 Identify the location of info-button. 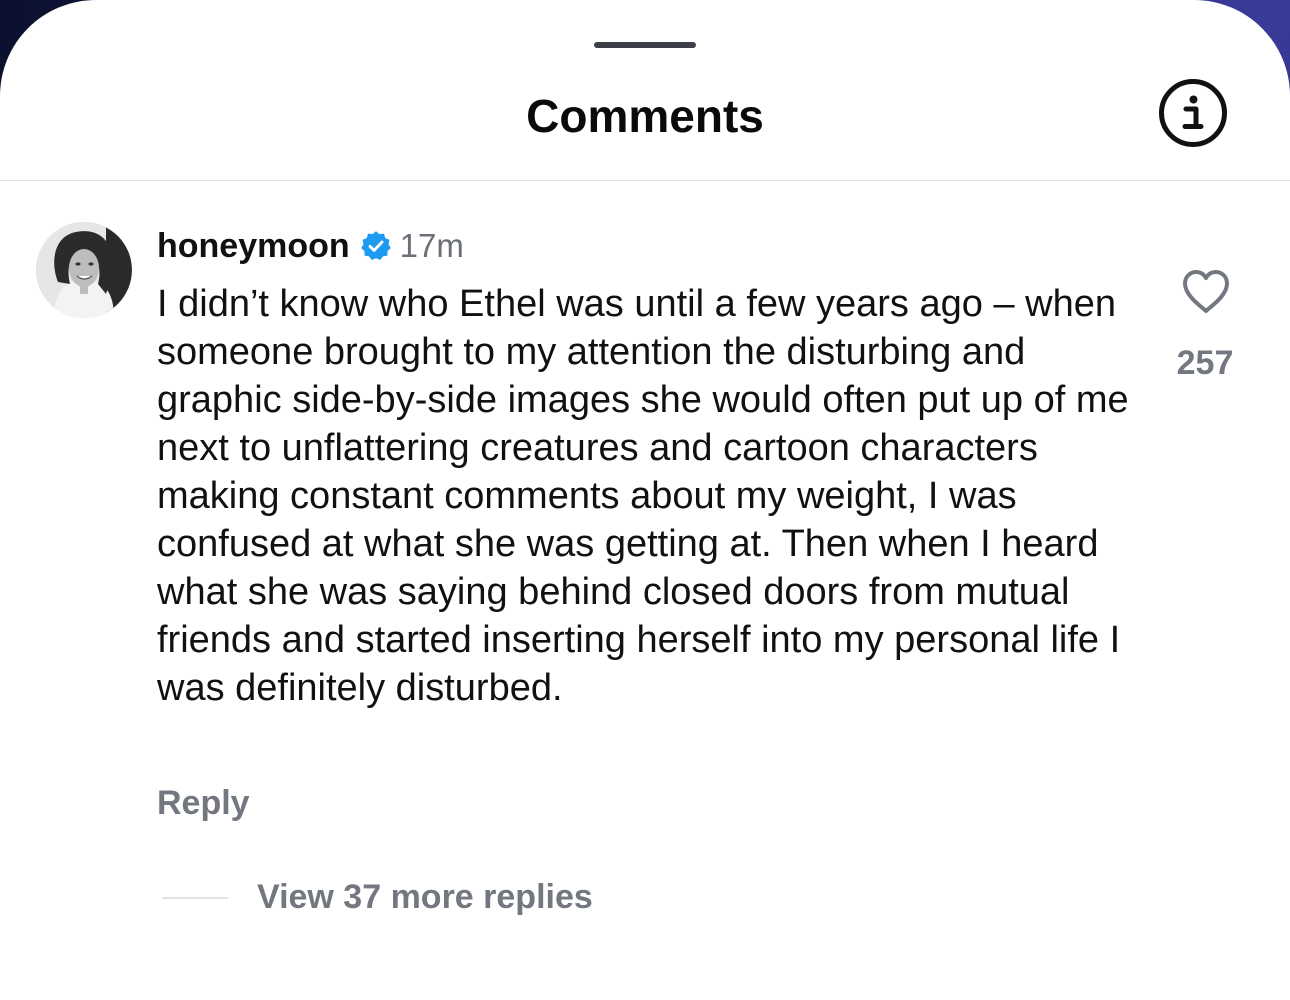
(1193, 113).